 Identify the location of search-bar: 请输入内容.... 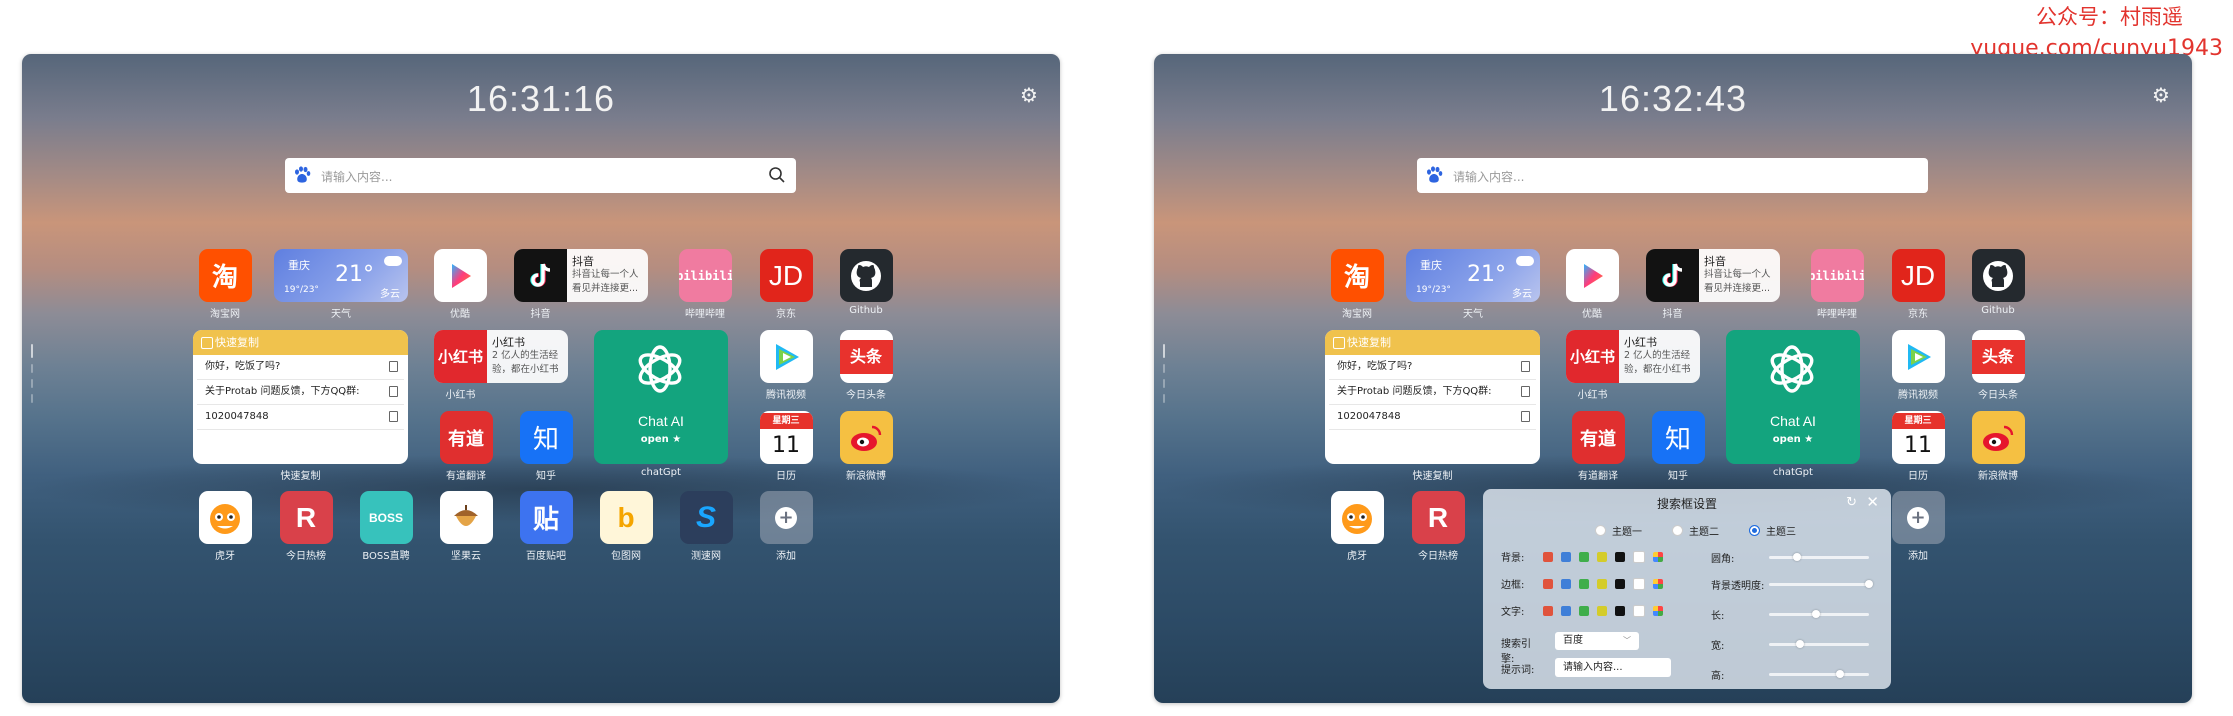
(540, 175).